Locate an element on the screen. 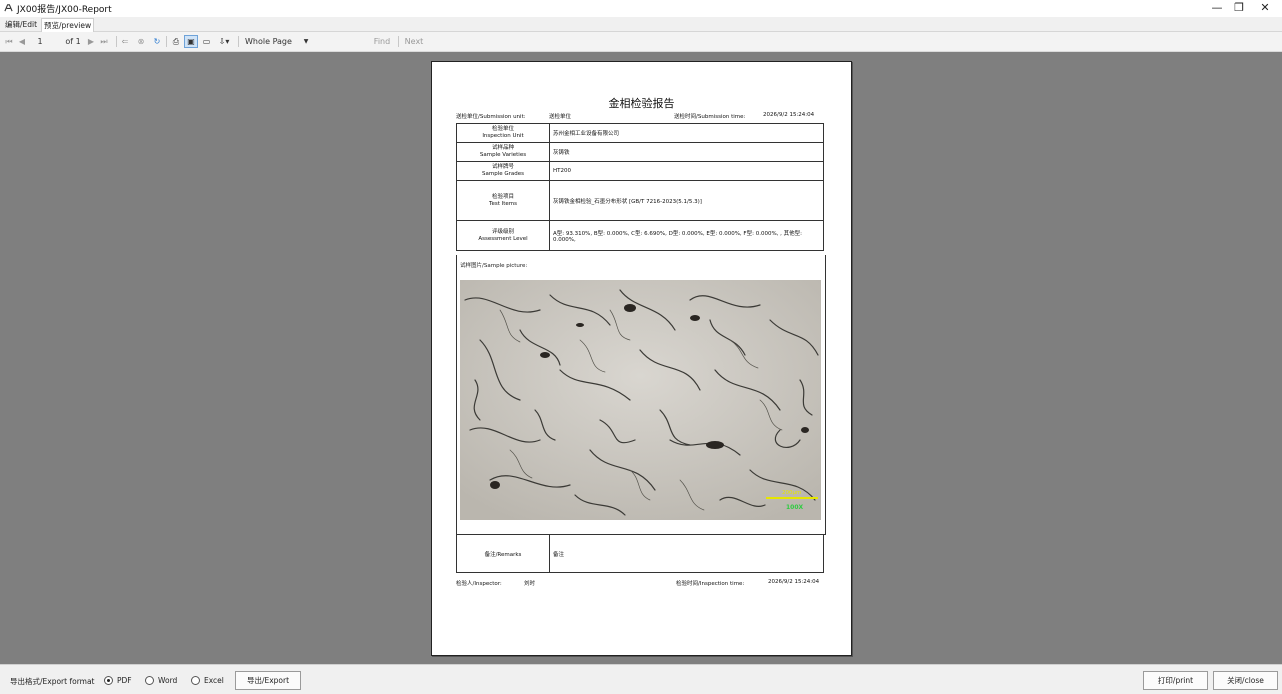 The height and width of the screenshot is (694, 1282). table-row: 试样牌号 Sample Grades HT200 is located at coordinates (640, 171).